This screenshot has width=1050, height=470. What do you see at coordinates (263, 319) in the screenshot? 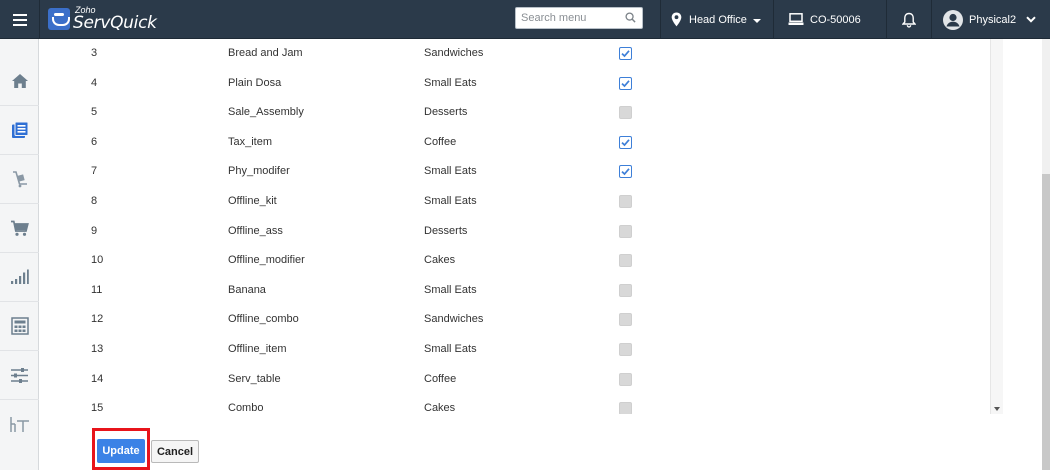
I see `item-name: Offline_combo` at bounding box center [263, 319].